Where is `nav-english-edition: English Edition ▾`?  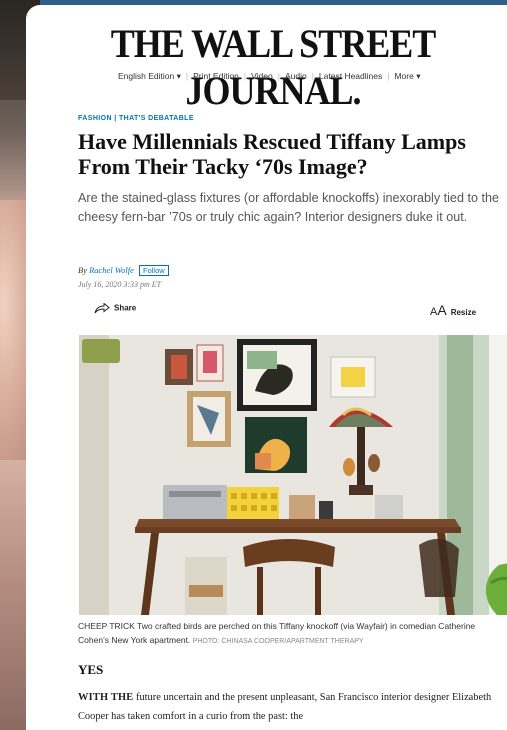 nav-english-edition: English Edition ▾ is located at coordinates (149, 76).